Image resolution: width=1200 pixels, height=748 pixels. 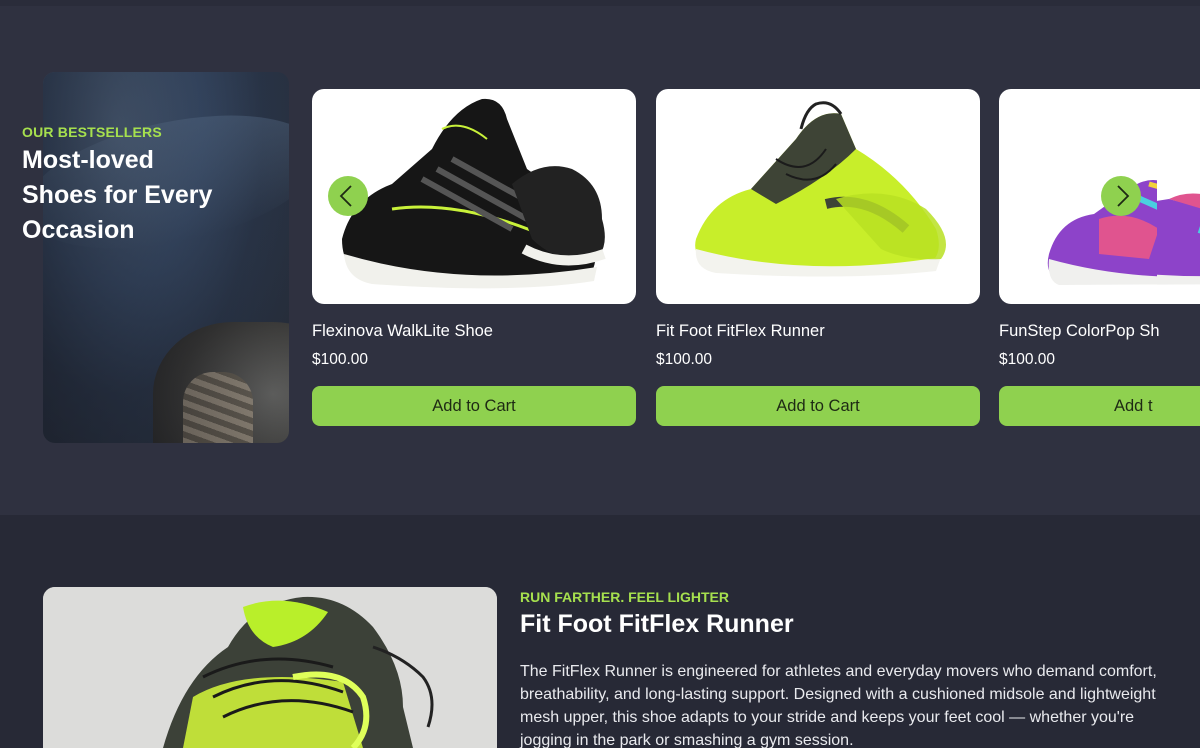 What do you see at coordinates (1123, 196) in the screenshot?
I see `chevron-right-icon` at bounding box center [1123, 196].